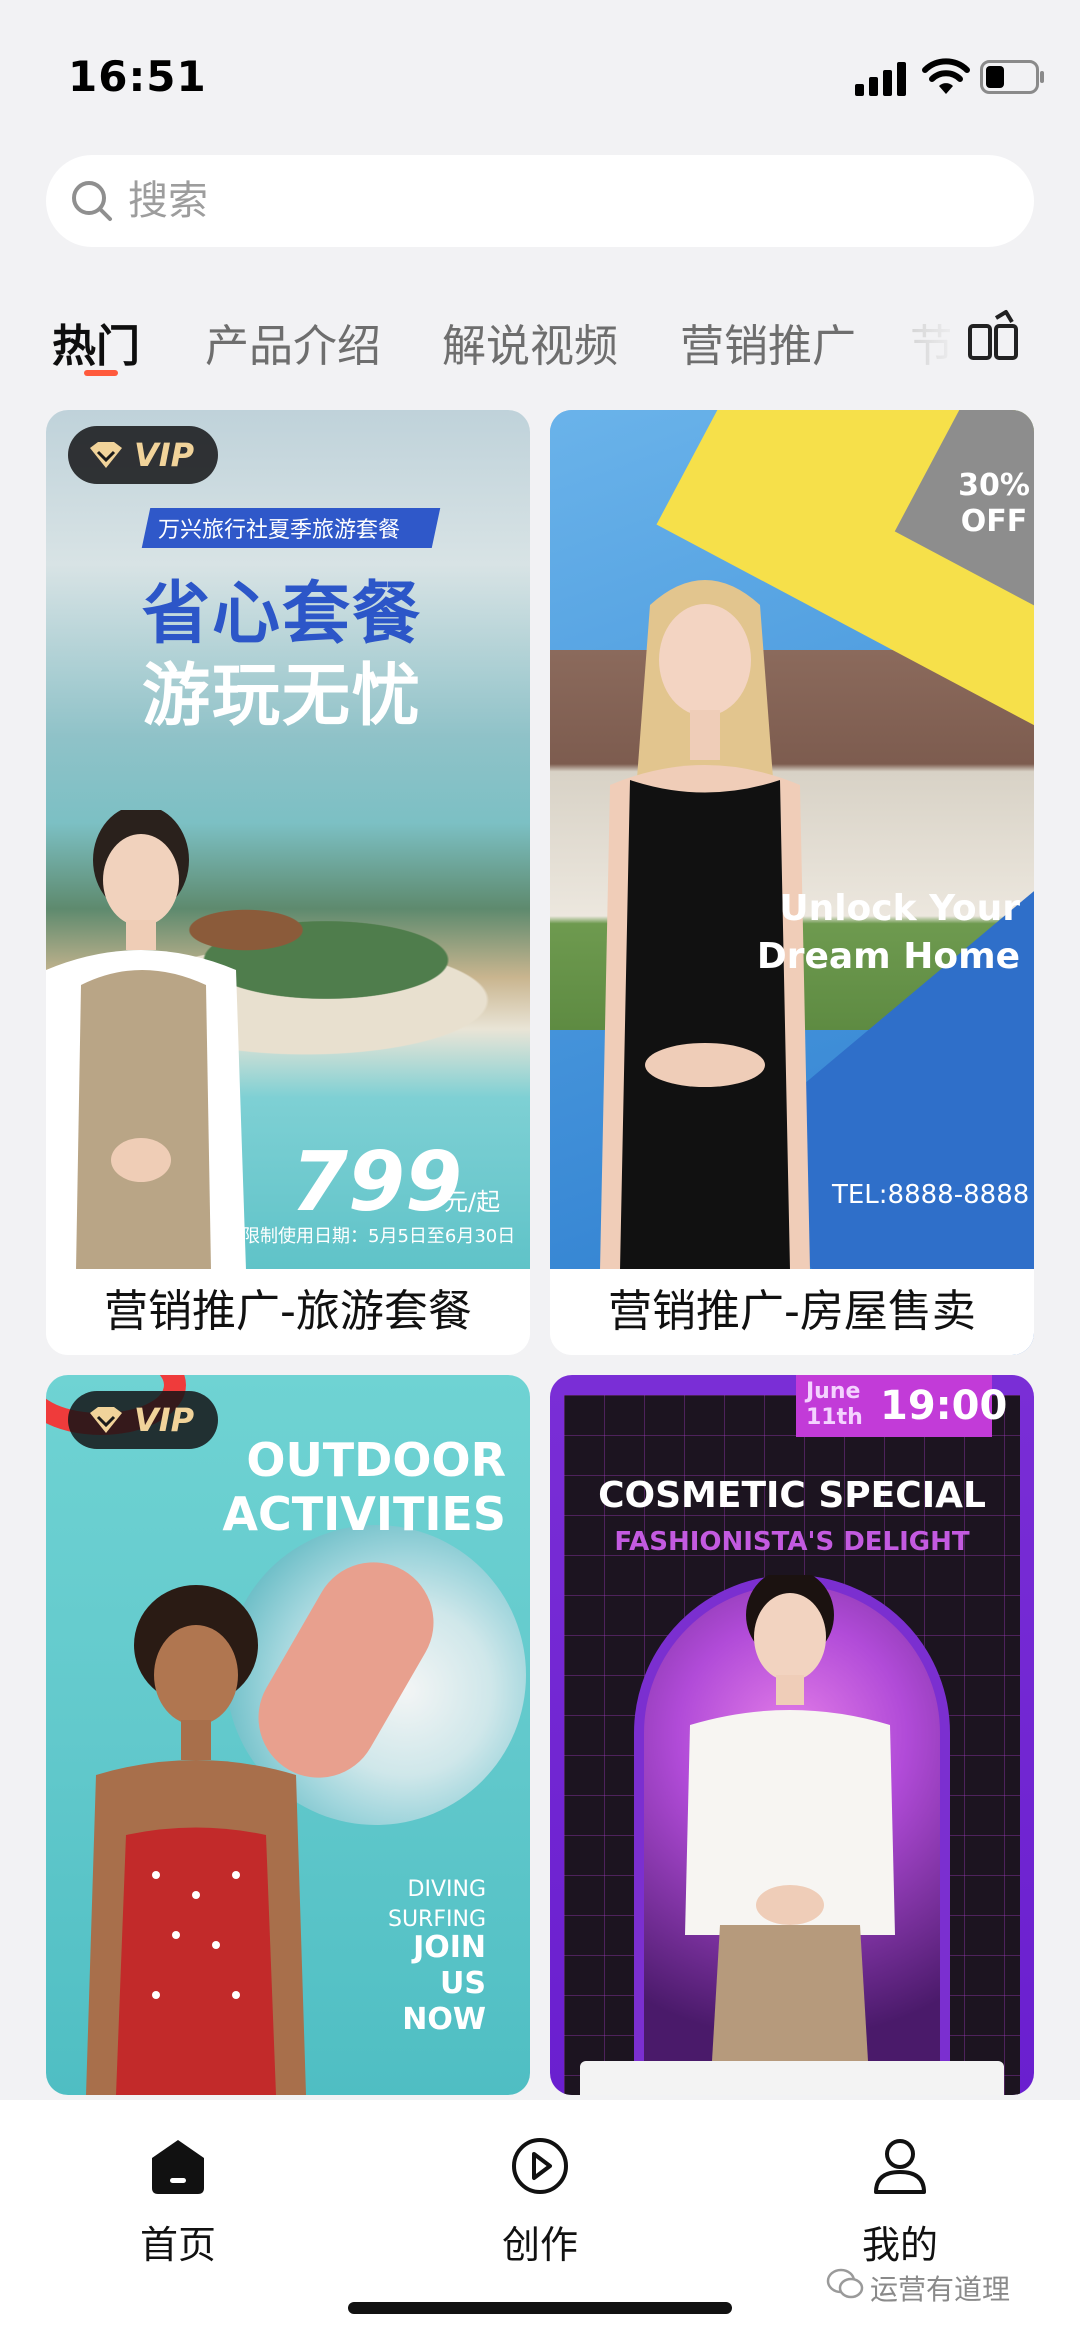 This screenshot has height=2339, width=1080. Describe the element at coordinates (293, 342) in the screenshot. I see `tab-product-intro: 产品介绍` at that location.